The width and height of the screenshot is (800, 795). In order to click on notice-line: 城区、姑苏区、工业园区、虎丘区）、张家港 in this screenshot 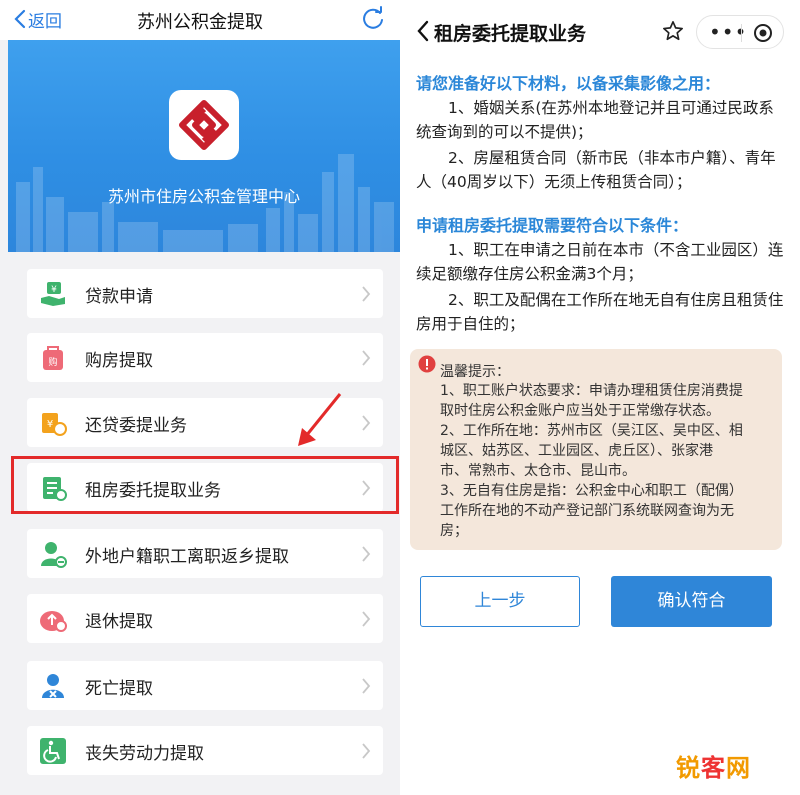, I will do `click(576, 451)`.